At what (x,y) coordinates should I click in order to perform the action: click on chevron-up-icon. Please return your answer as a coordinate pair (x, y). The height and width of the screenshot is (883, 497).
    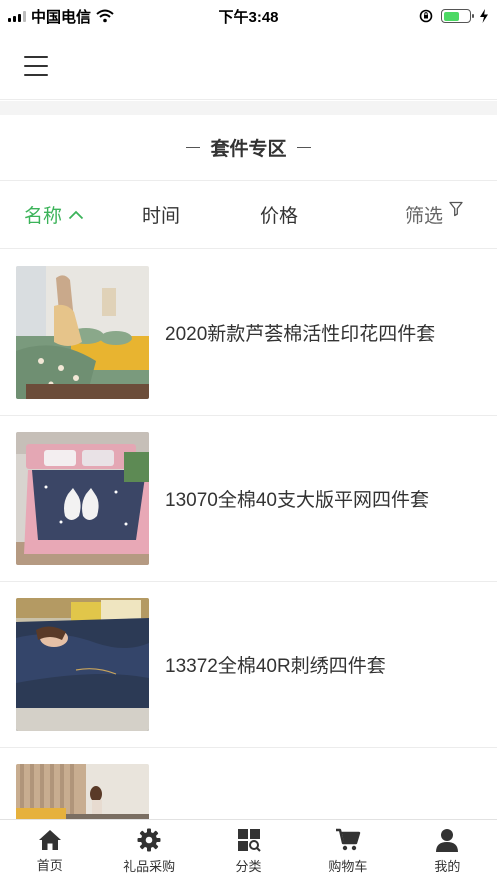
    Looking at the image, I should click on (76, 214).